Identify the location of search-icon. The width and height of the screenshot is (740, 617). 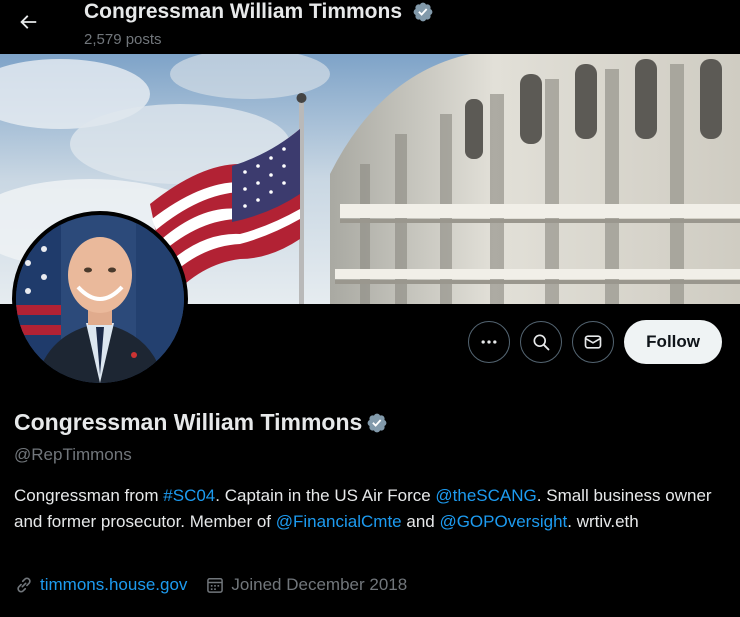
(541, 342).